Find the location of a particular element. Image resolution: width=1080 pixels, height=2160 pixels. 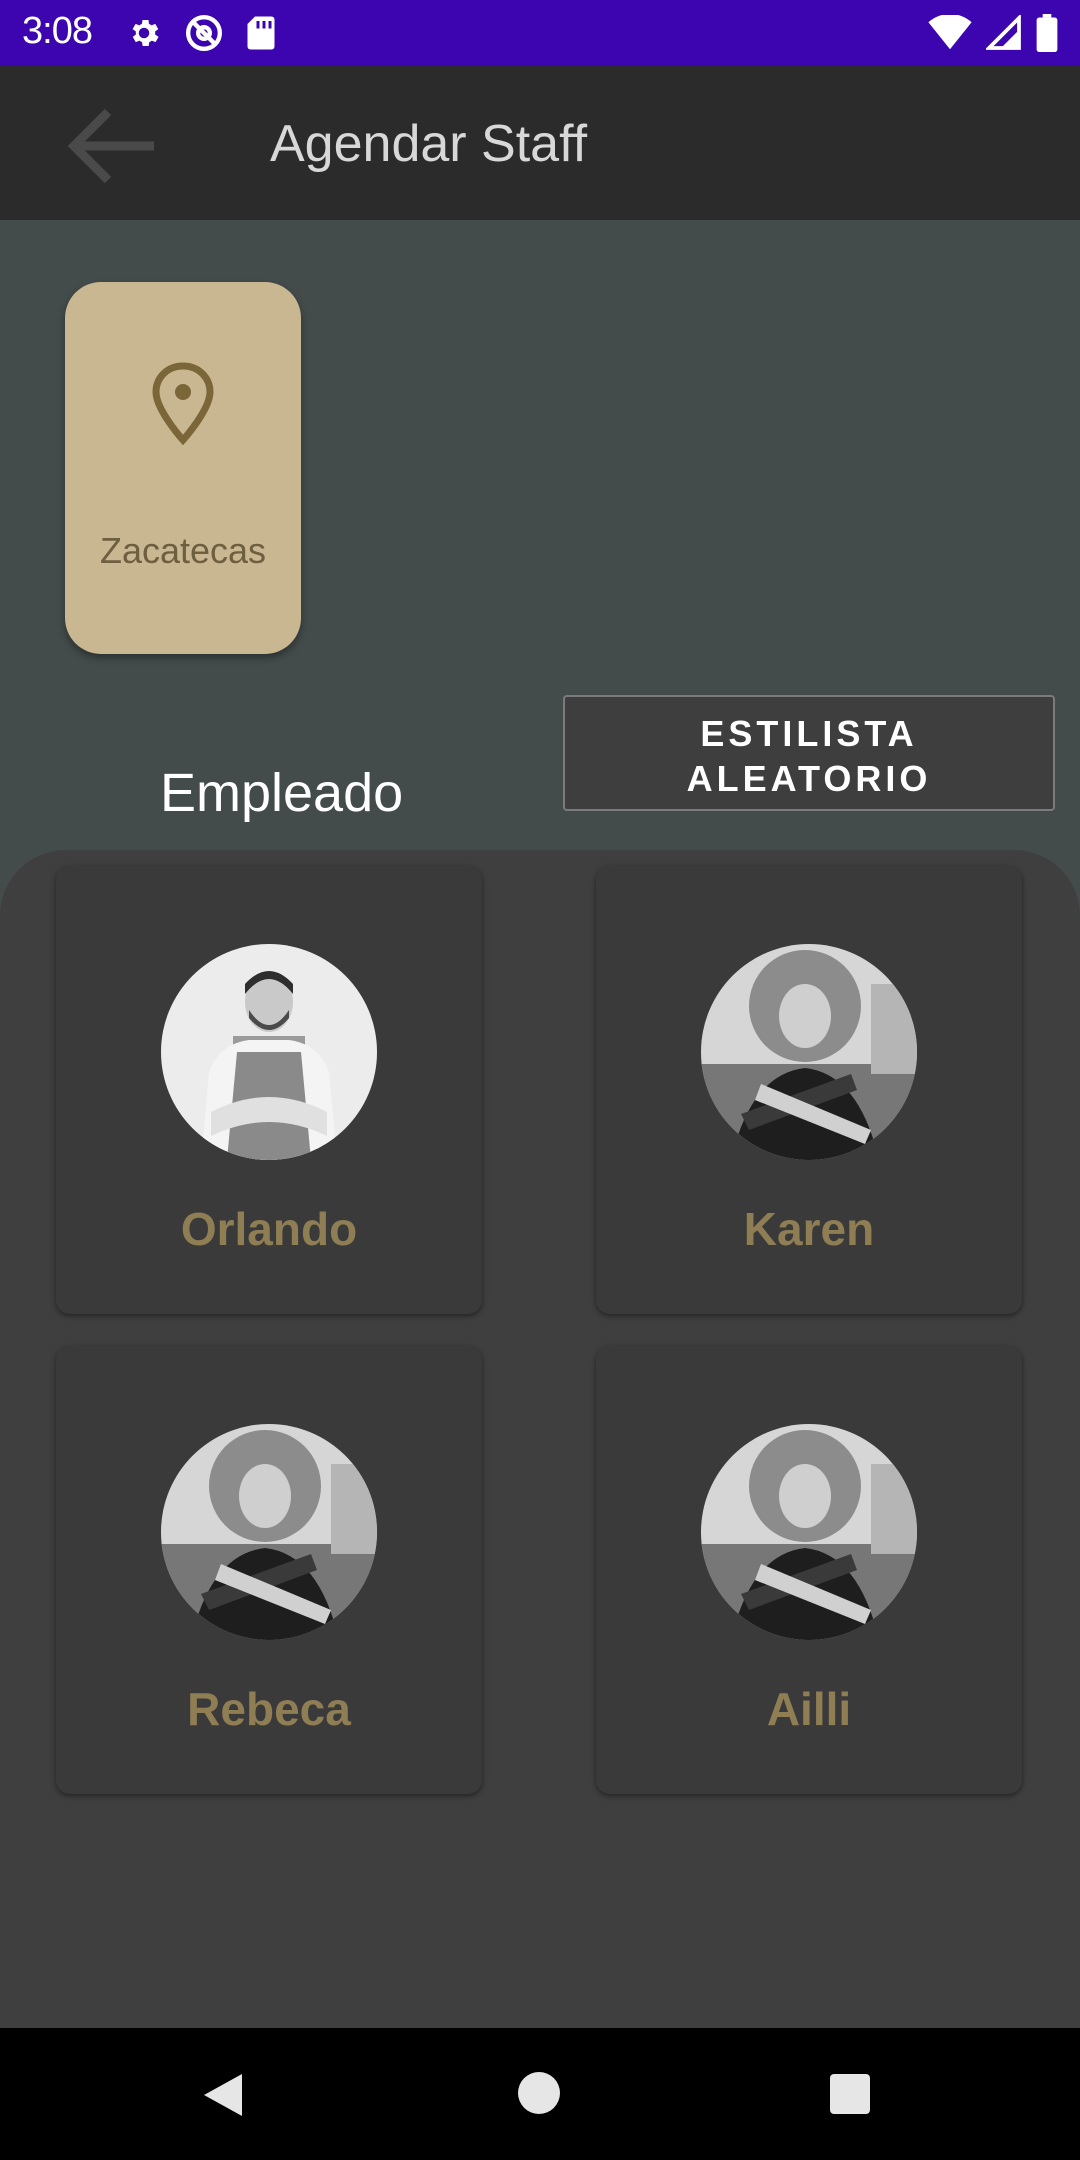

location-pin-icon is located at coordinates (183, 404).